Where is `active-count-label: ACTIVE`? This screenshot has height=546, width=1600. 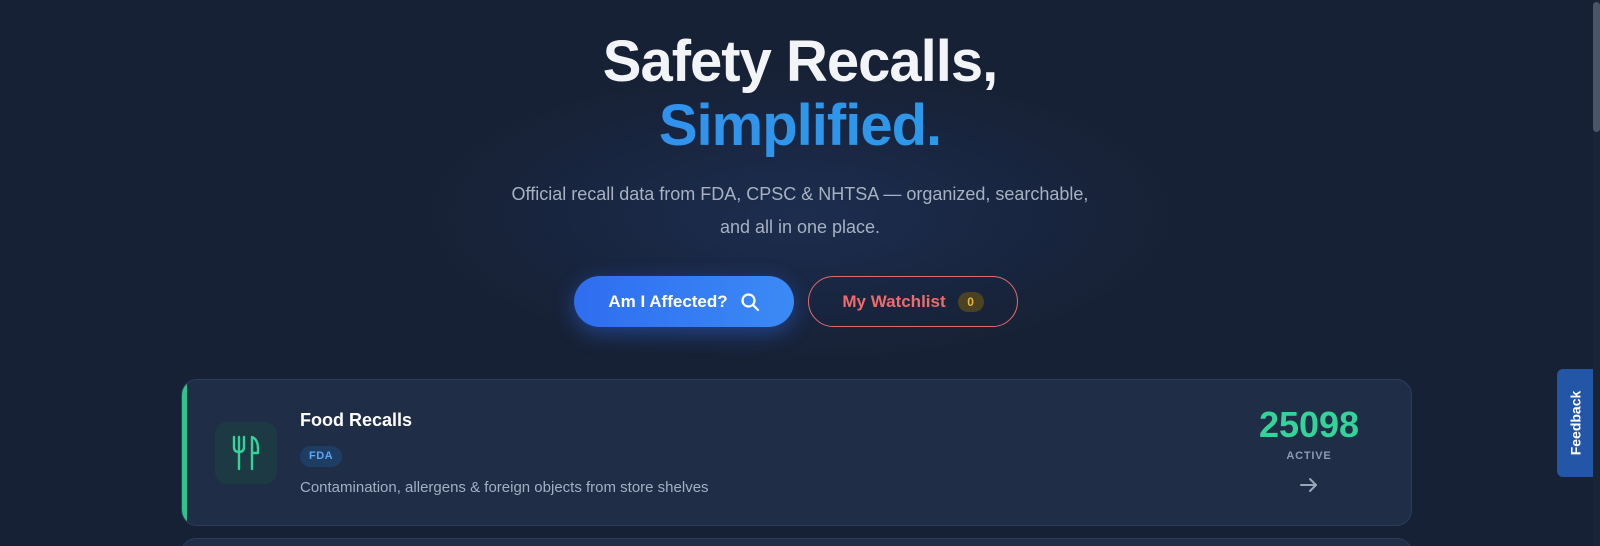
active-count-label: ACTIVE is located at coordinates (1309, 456).